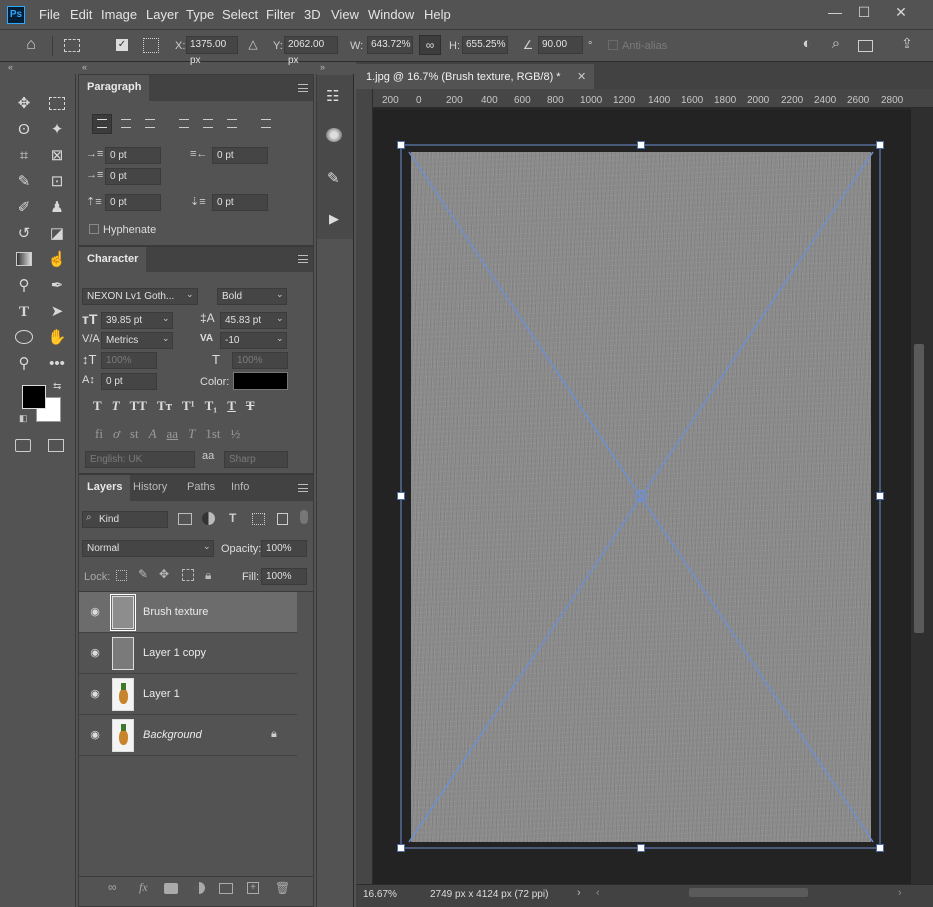  What do you see at coordinates (579, 893) in the screenshot?
I see `status-menu-arrow-icon: ›` at bounding box center [579, 893].